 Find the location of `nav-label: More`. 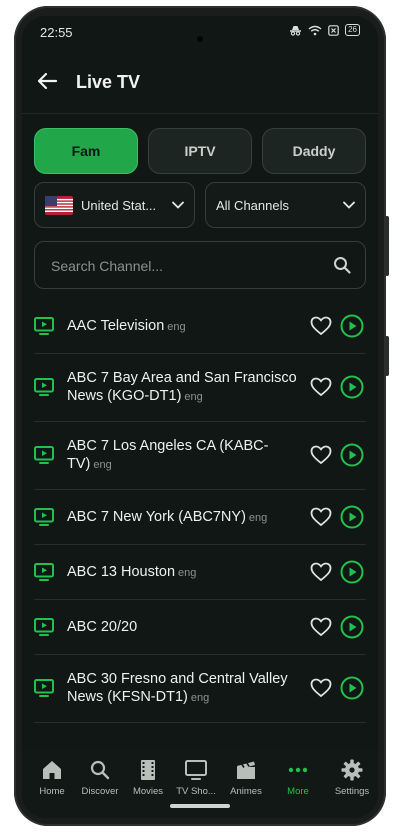

nav-label: More is located at coordinates (298, 791).